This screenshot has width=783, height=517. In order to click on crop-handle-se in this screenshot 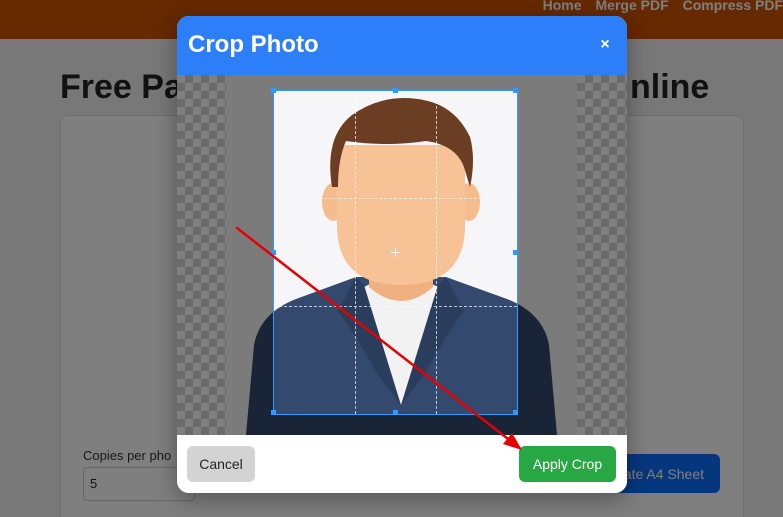, I will do `click(515, 412)`.